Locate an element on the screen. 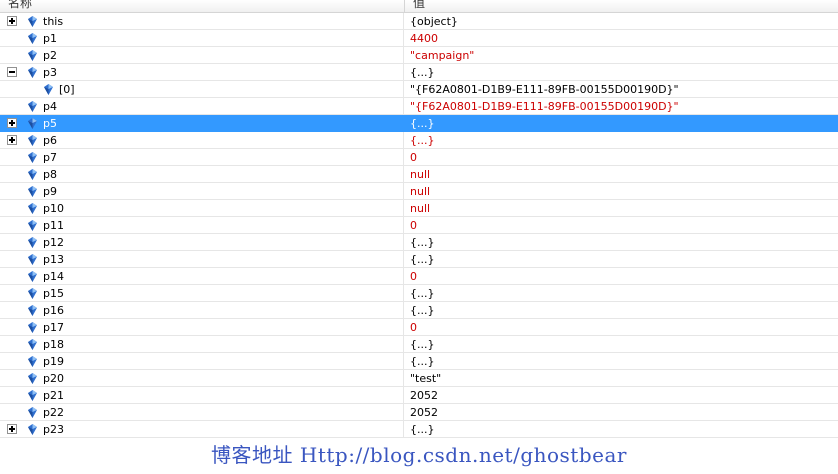 This screenshot has height=474, width=838. name-cell: p4 is located at coordinates (202, 106).